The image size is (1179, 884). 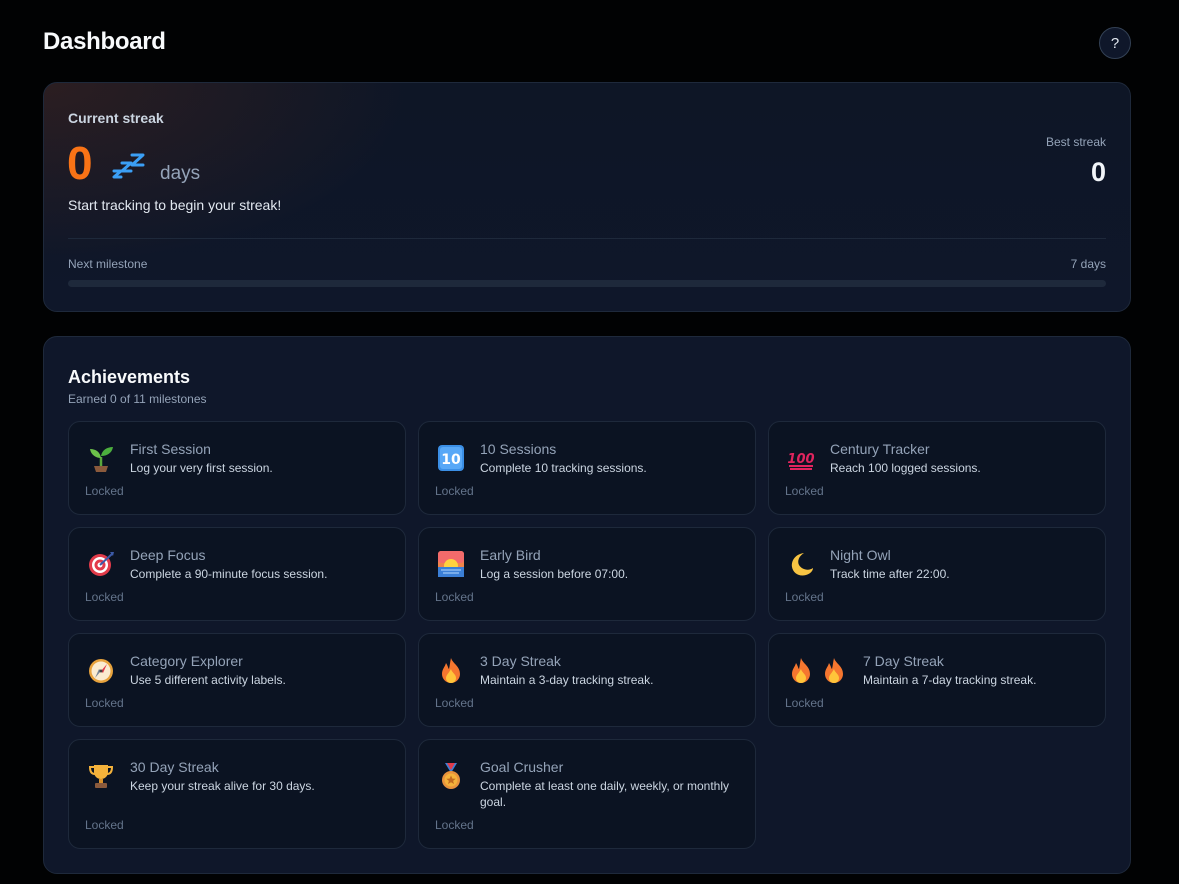 I want to click on best-streak-label: Best streak, so click(x=1075, y=142).